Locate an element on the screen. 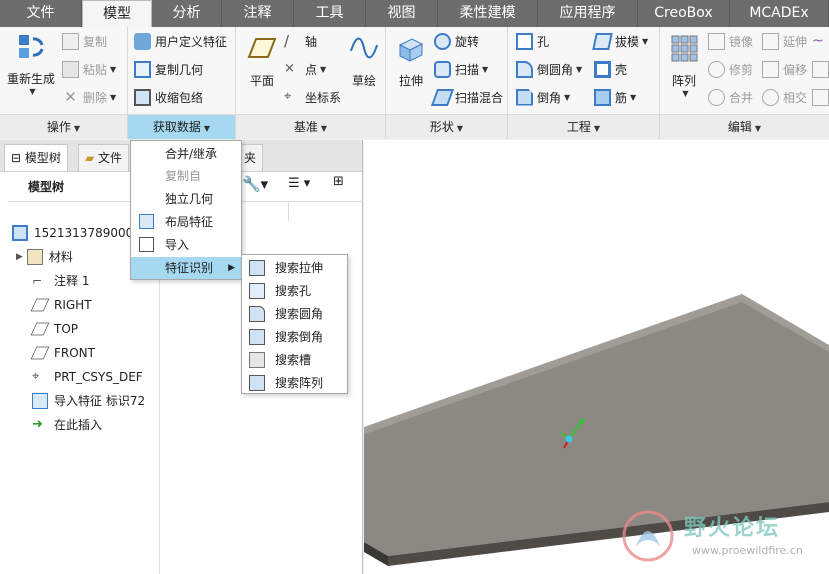 This screenshot has height=574, width=829. submenu-arrow-icon: ▶ is located at coordinates (231, 268).